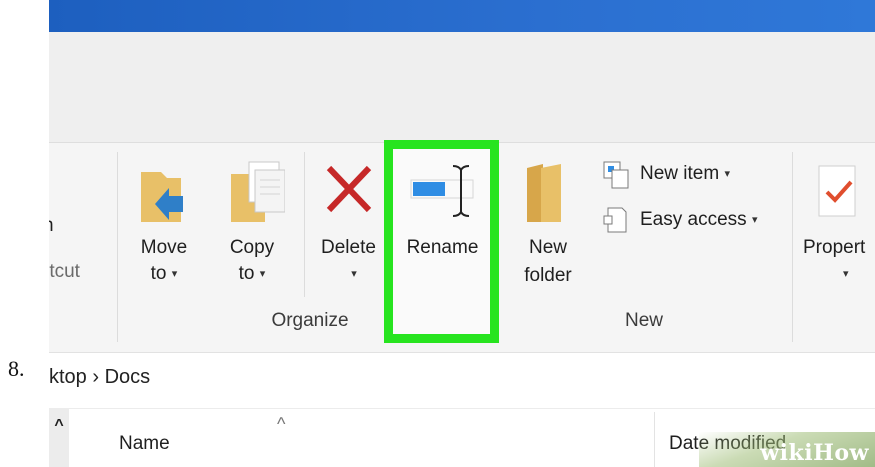  What do you see at coordinates (348, 247) in the screenshot?
I see `delete-label: Delete` at bounding box center [348, 247].